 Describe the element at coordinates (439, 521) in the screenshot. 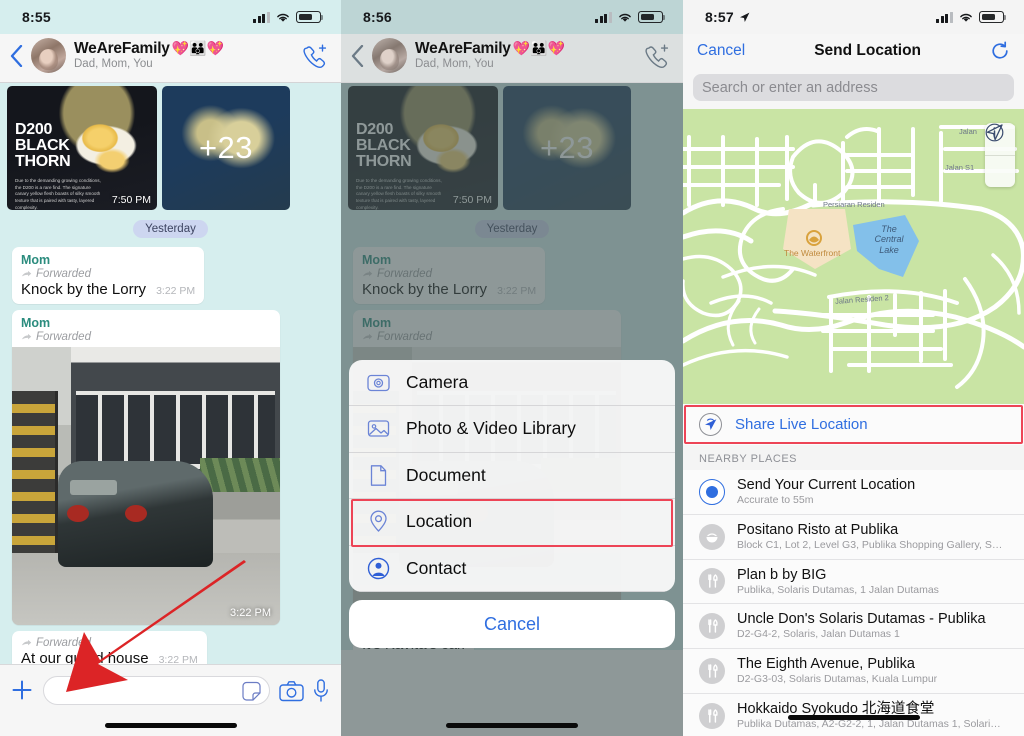

I see `sheet-item-label: Location` at that location.